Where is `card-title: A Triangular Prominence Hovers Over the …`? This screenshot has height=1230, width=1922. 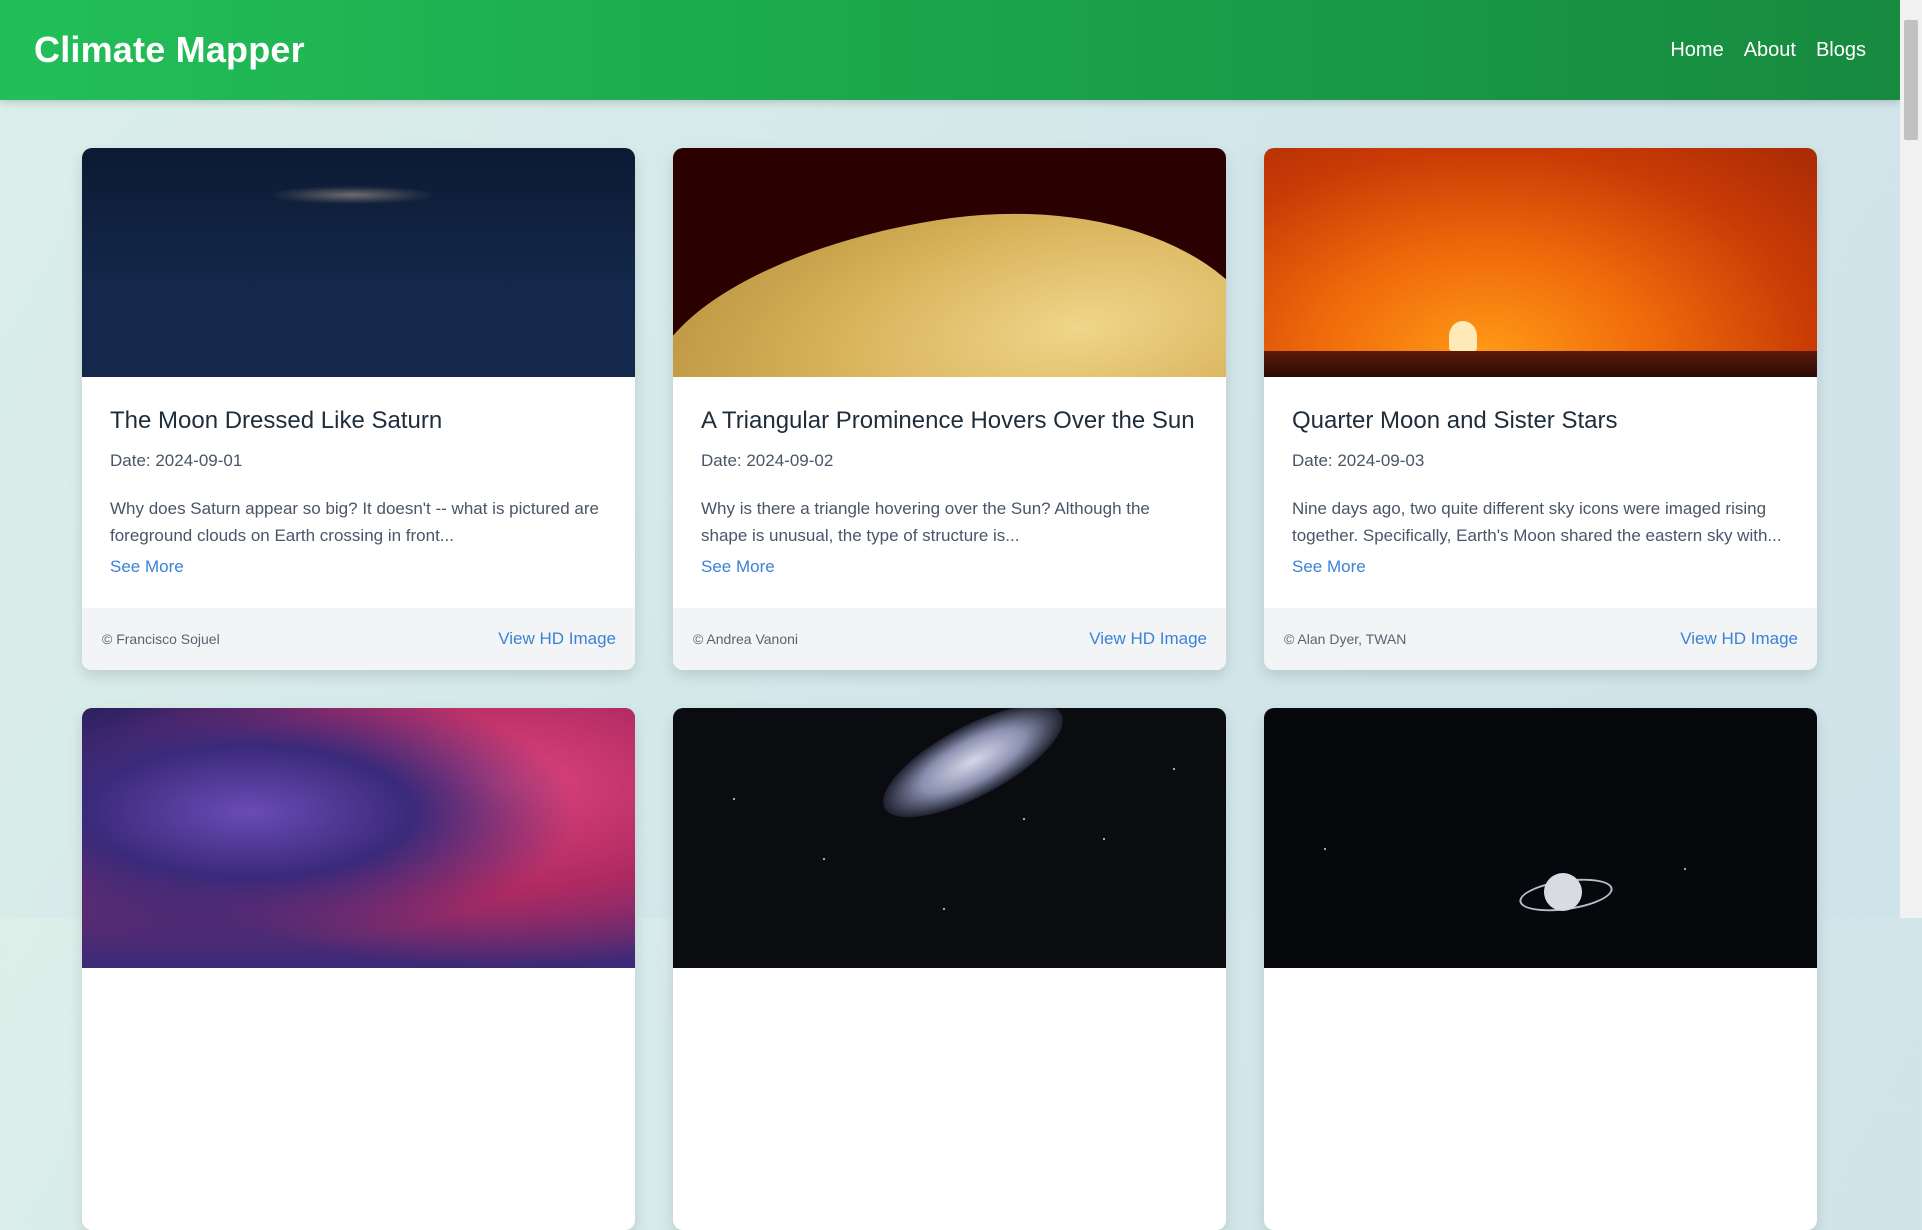
card-title: A Triangular Prominence Hovers Over the … is located at coordinates (948, 420).